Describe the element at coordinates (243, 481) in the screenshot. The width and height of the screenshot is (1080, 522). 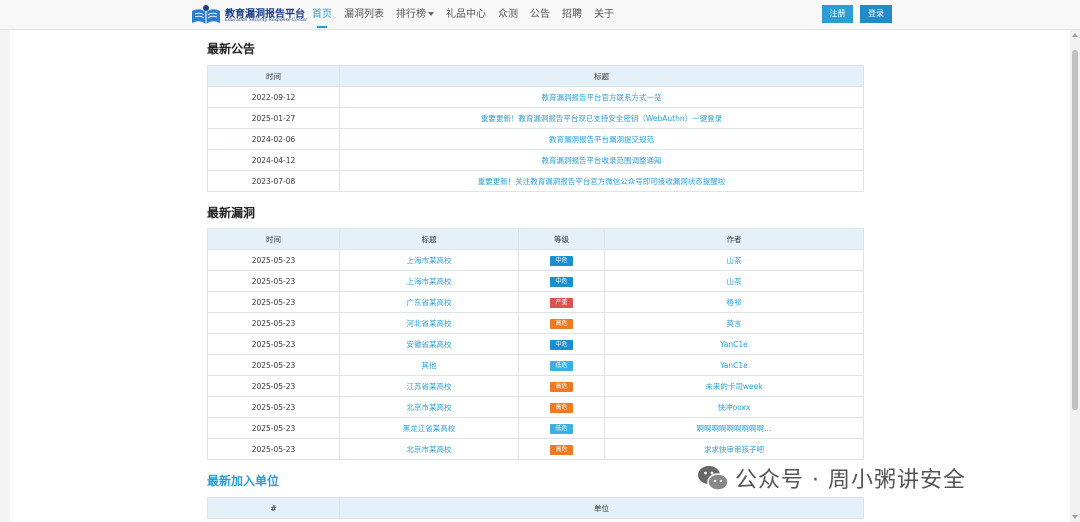
I see `units-title: 最新加入单位` at that location.